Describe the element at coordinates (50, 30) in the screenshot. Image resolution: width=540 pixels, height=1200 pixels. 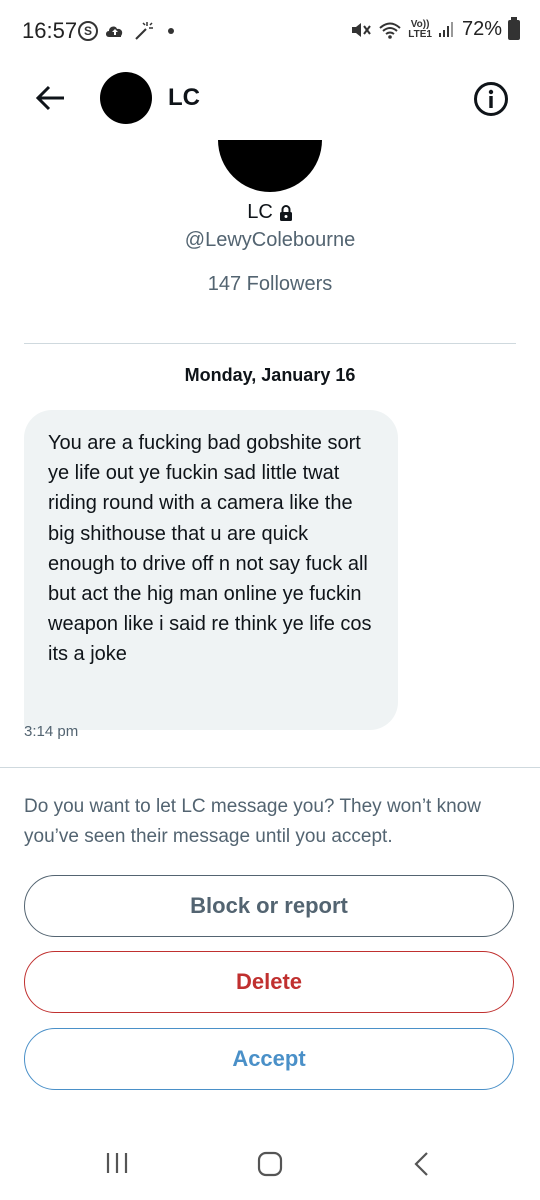
I see `status-time: 16:57` at that location.